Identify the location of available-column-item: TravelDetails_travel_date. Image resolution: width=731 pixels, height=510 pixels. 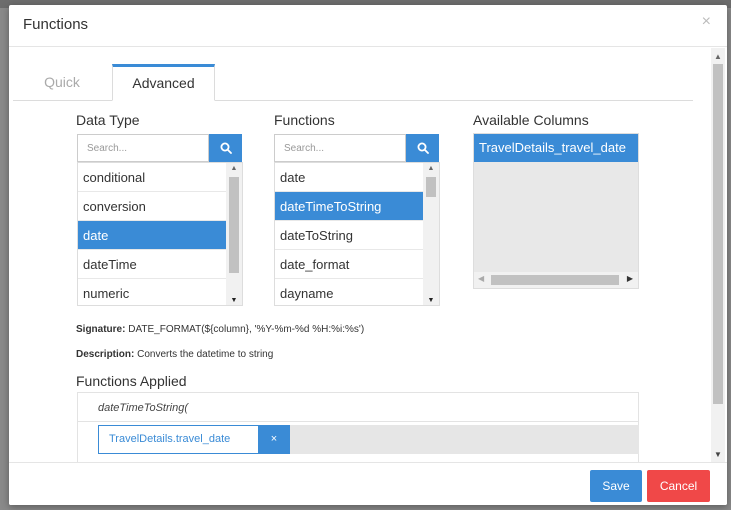
(556, 148).